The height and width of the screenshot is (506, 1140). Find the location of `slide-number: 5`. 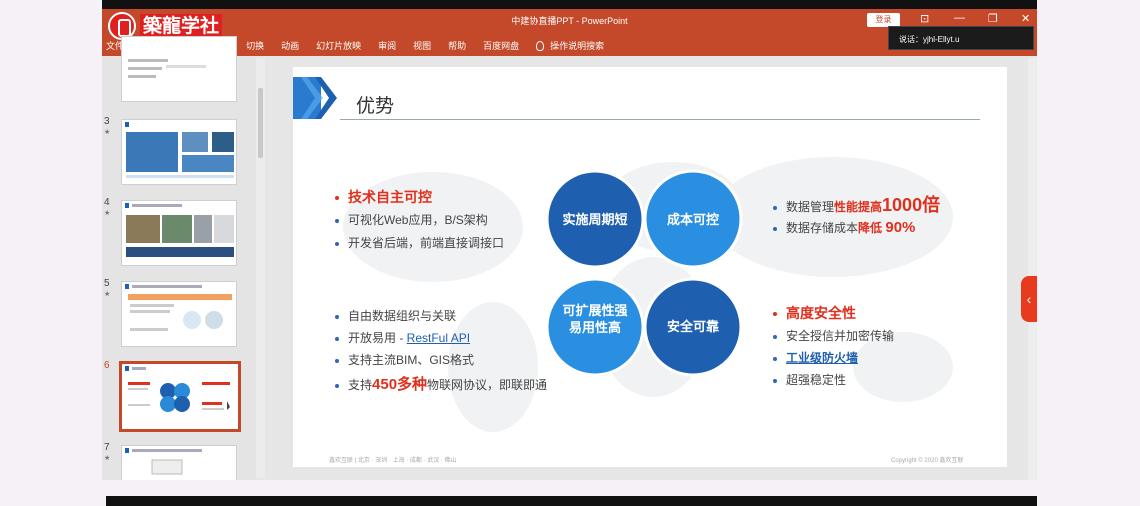

slide-number: 5 is located at coordinates (107, 283).